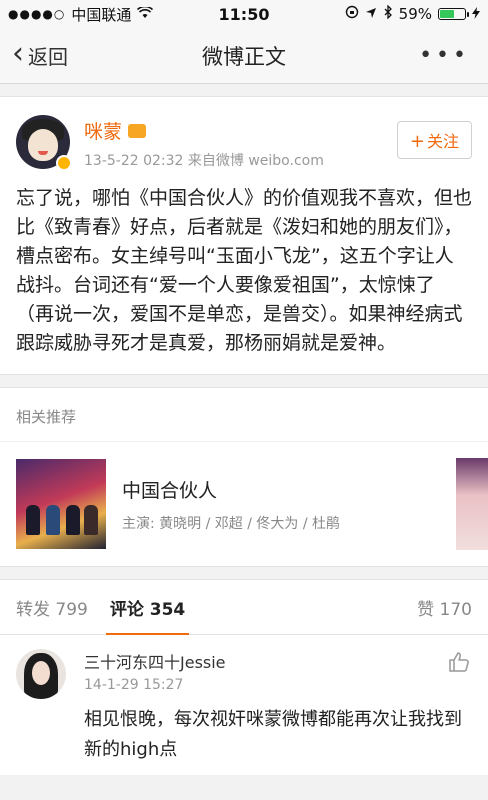  Describe the element at coordinates (459, 664) in the screenshot. I see `thumbs-up-icon` at that location.